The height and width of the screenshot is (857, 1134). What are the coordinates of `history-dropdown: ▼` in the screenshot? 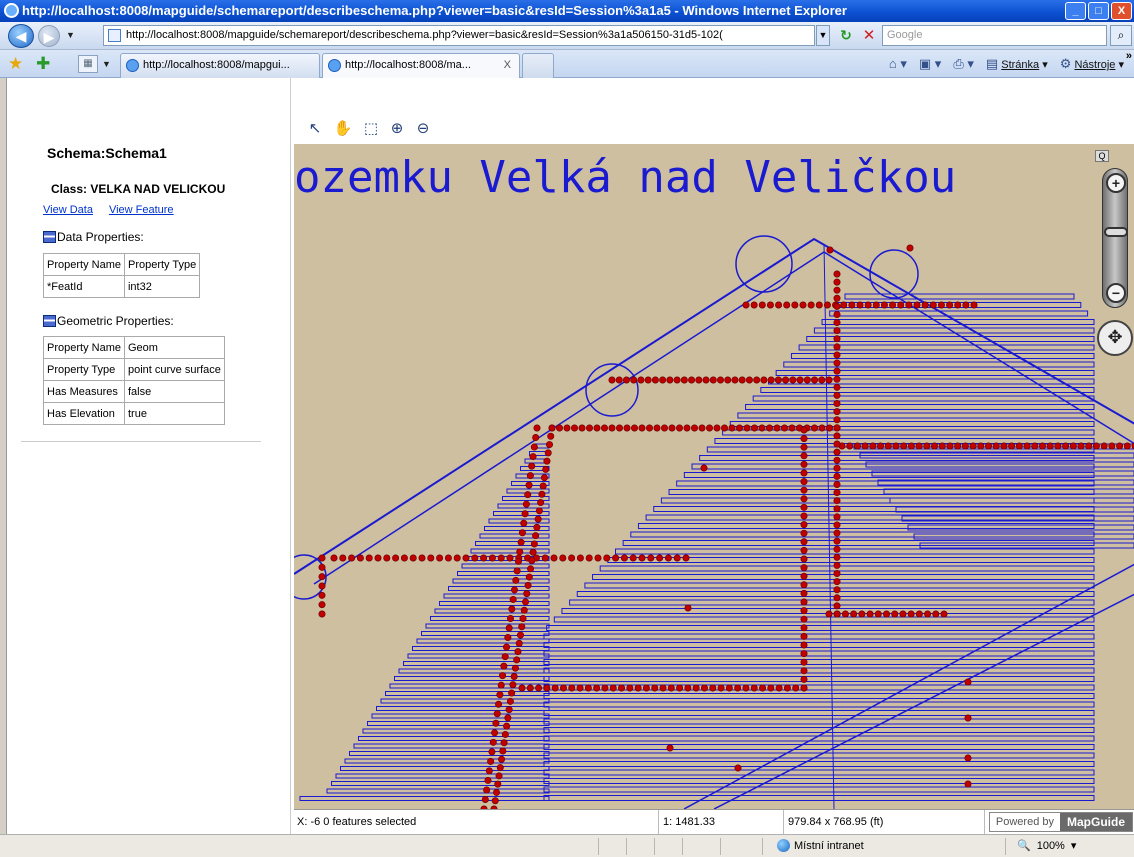 It's located at (70, 35).